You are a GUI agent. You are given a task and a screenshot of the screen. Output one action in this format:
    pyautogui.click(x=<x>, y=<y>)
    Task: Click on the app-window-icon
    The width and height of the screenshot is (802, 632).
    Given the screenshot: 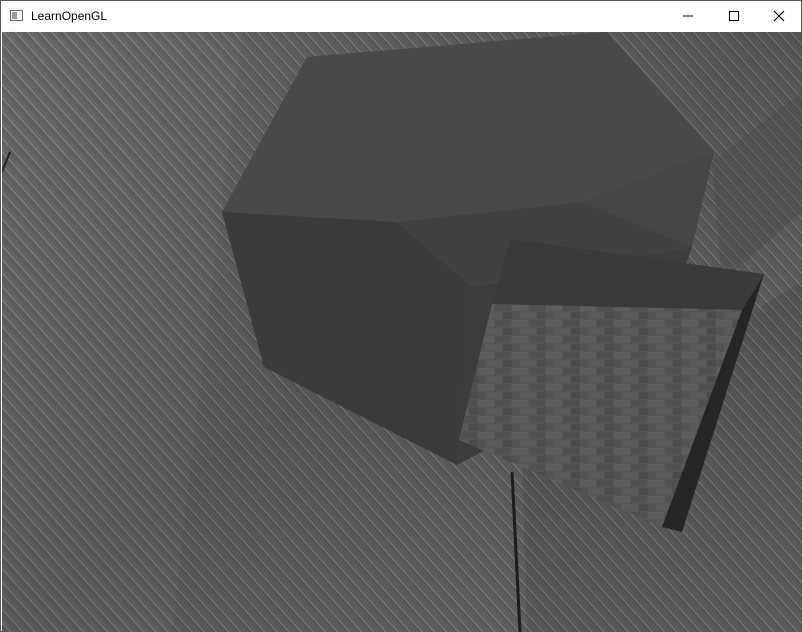 What is the action you would take?
    pyautogui.click(x=16, y=15)
    